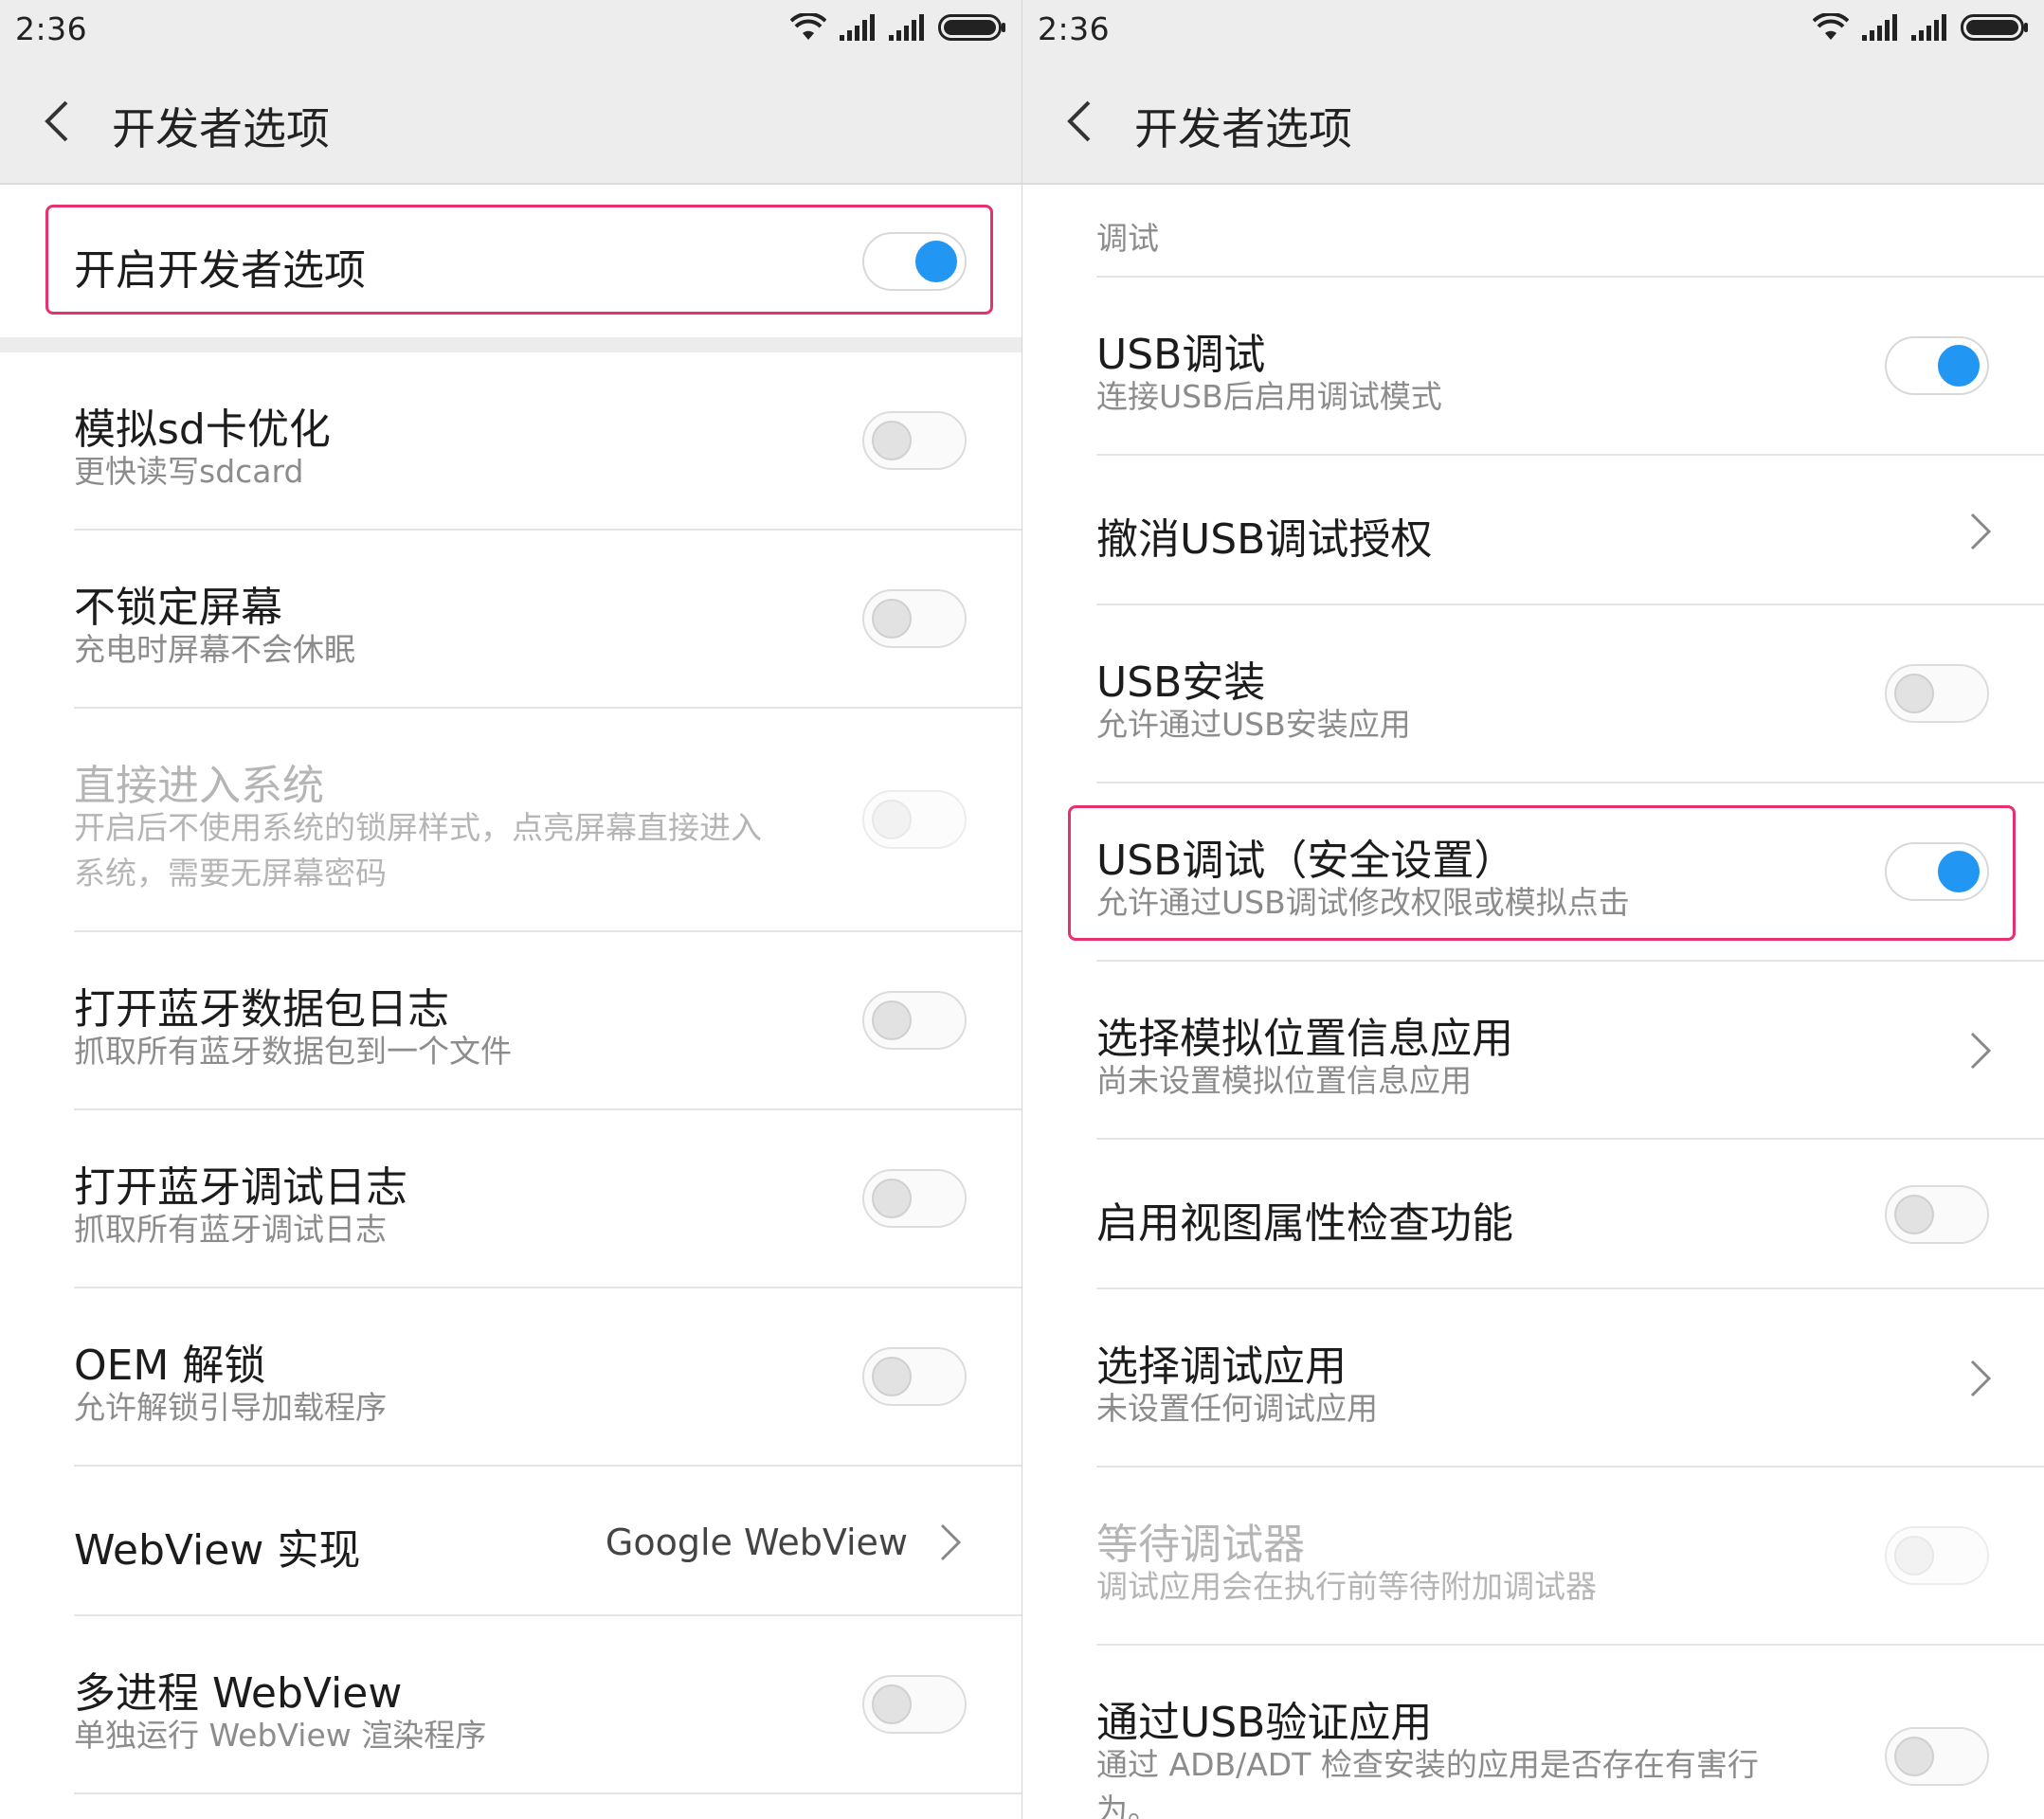 The height and width of the screenshot is (1819, 2044). I want to click on item-subtitle: 通过 ADB/ADT 检查安装的应用是否存在有害行, so click(1428, 1764).